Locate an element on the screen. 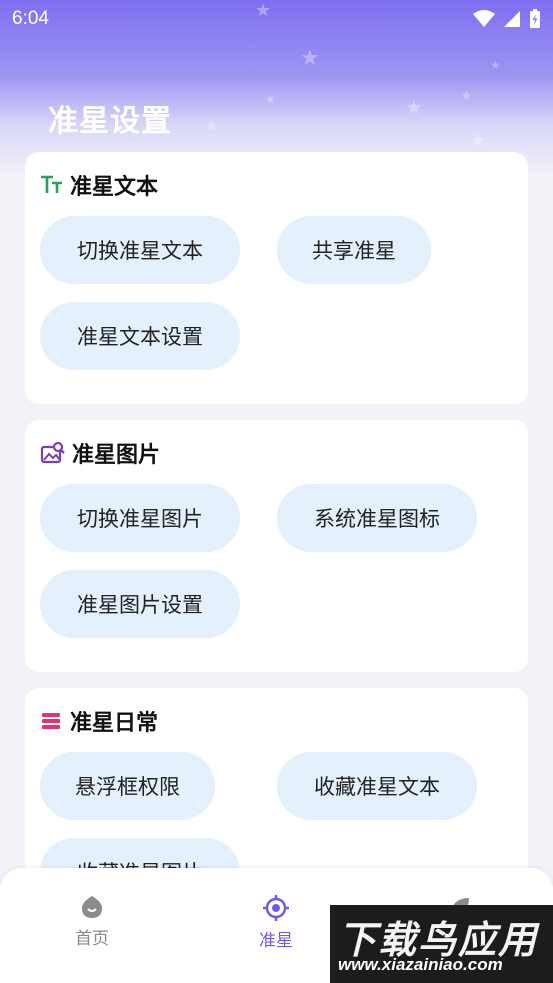 The height and width of the screenshot is (983, 553). status-bar: 6:04 is located at coordinates (276, 19).